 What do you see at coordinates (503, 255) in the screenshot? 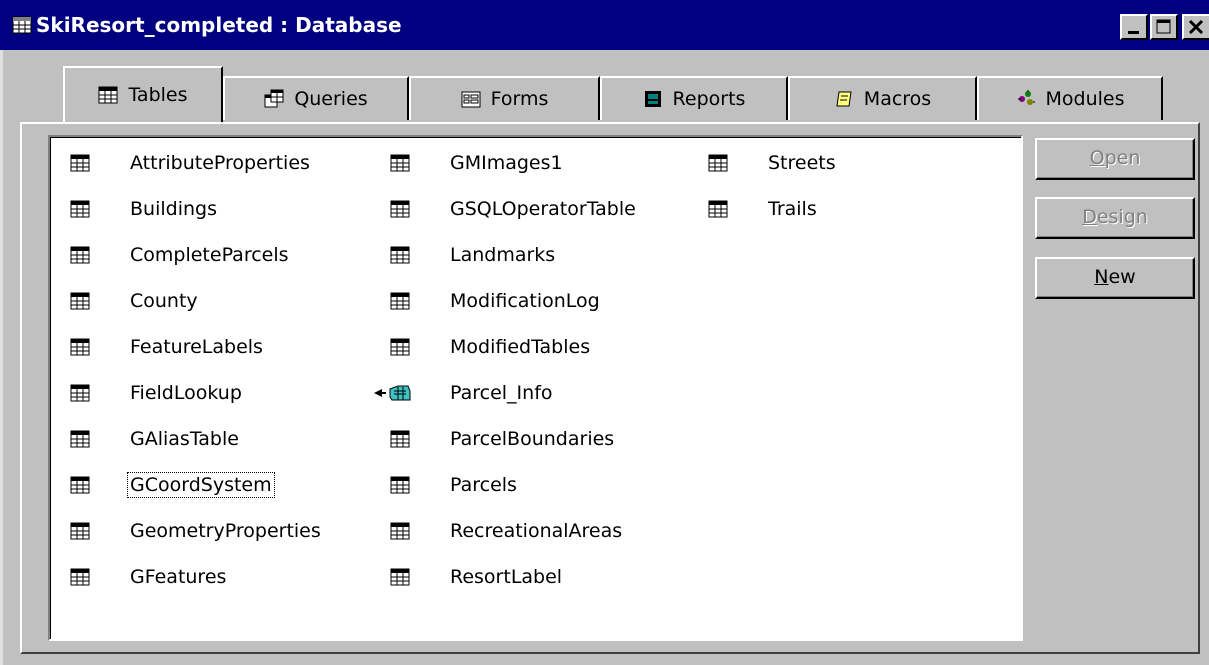
I see `list-item-label: Landmarks` at bounding box center [503, 255].